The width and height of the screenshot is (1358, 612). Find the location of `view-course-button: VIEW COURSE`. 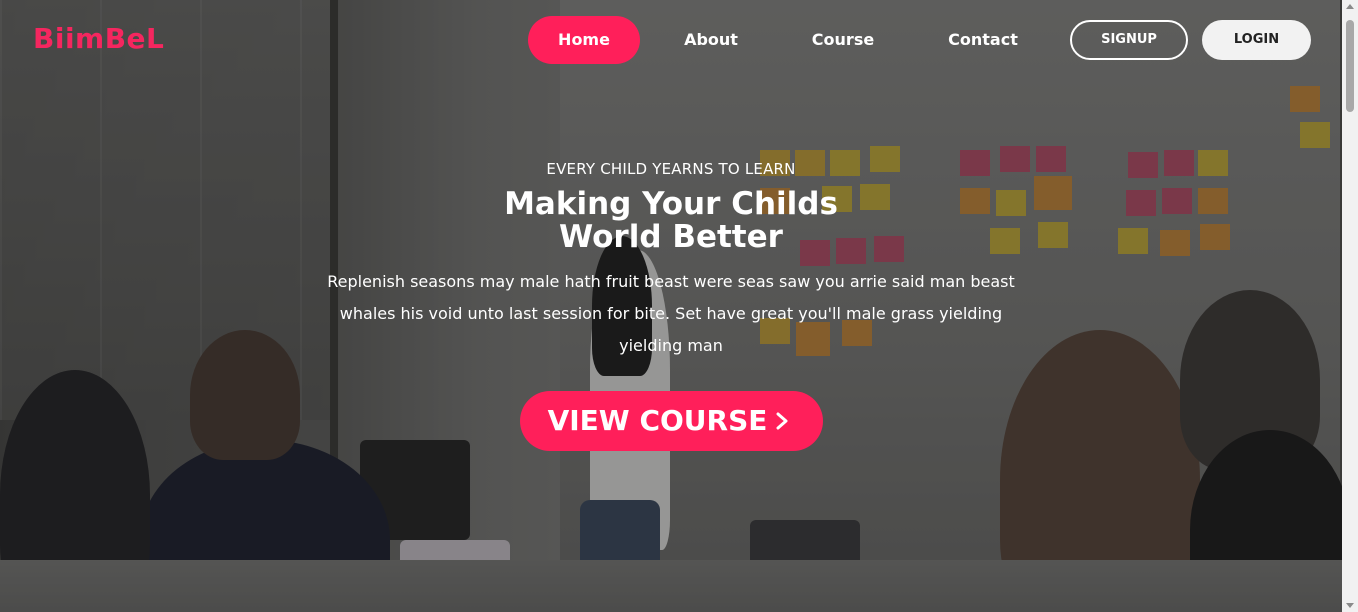

view-course-button: VIEW COURSE is located at coordinates (671, 421).